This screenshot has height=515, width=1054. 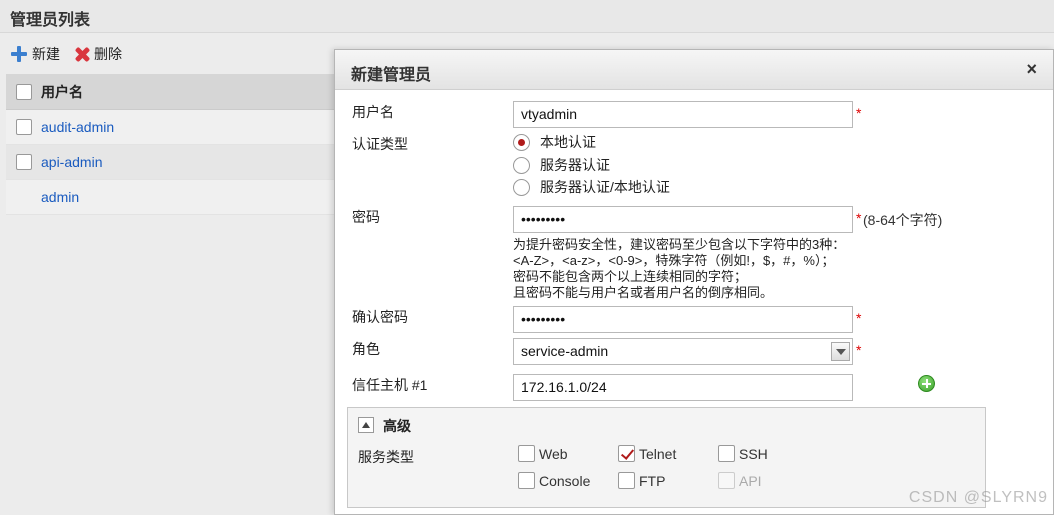 What do you see at coordinates (683, 219) in the screenshot?
I see `password-input: •••••••••` at bounding box center [683, 219].